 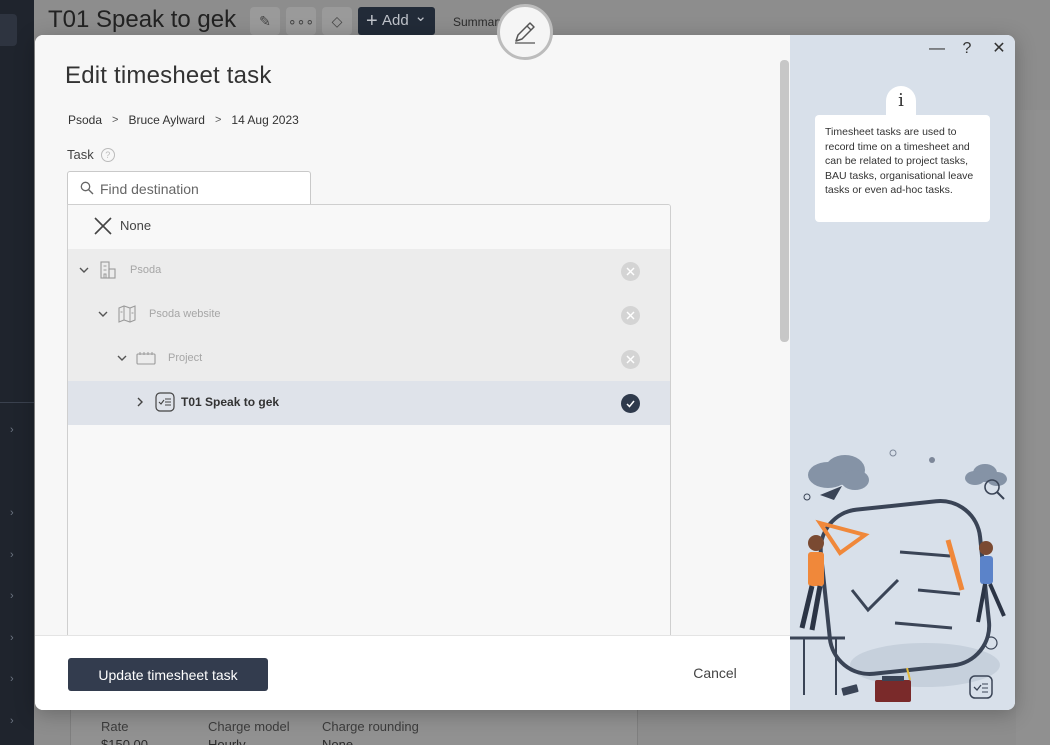 I want to click on breadcrumb-item: 14 Aug 2023, so click(x=264, y=120).